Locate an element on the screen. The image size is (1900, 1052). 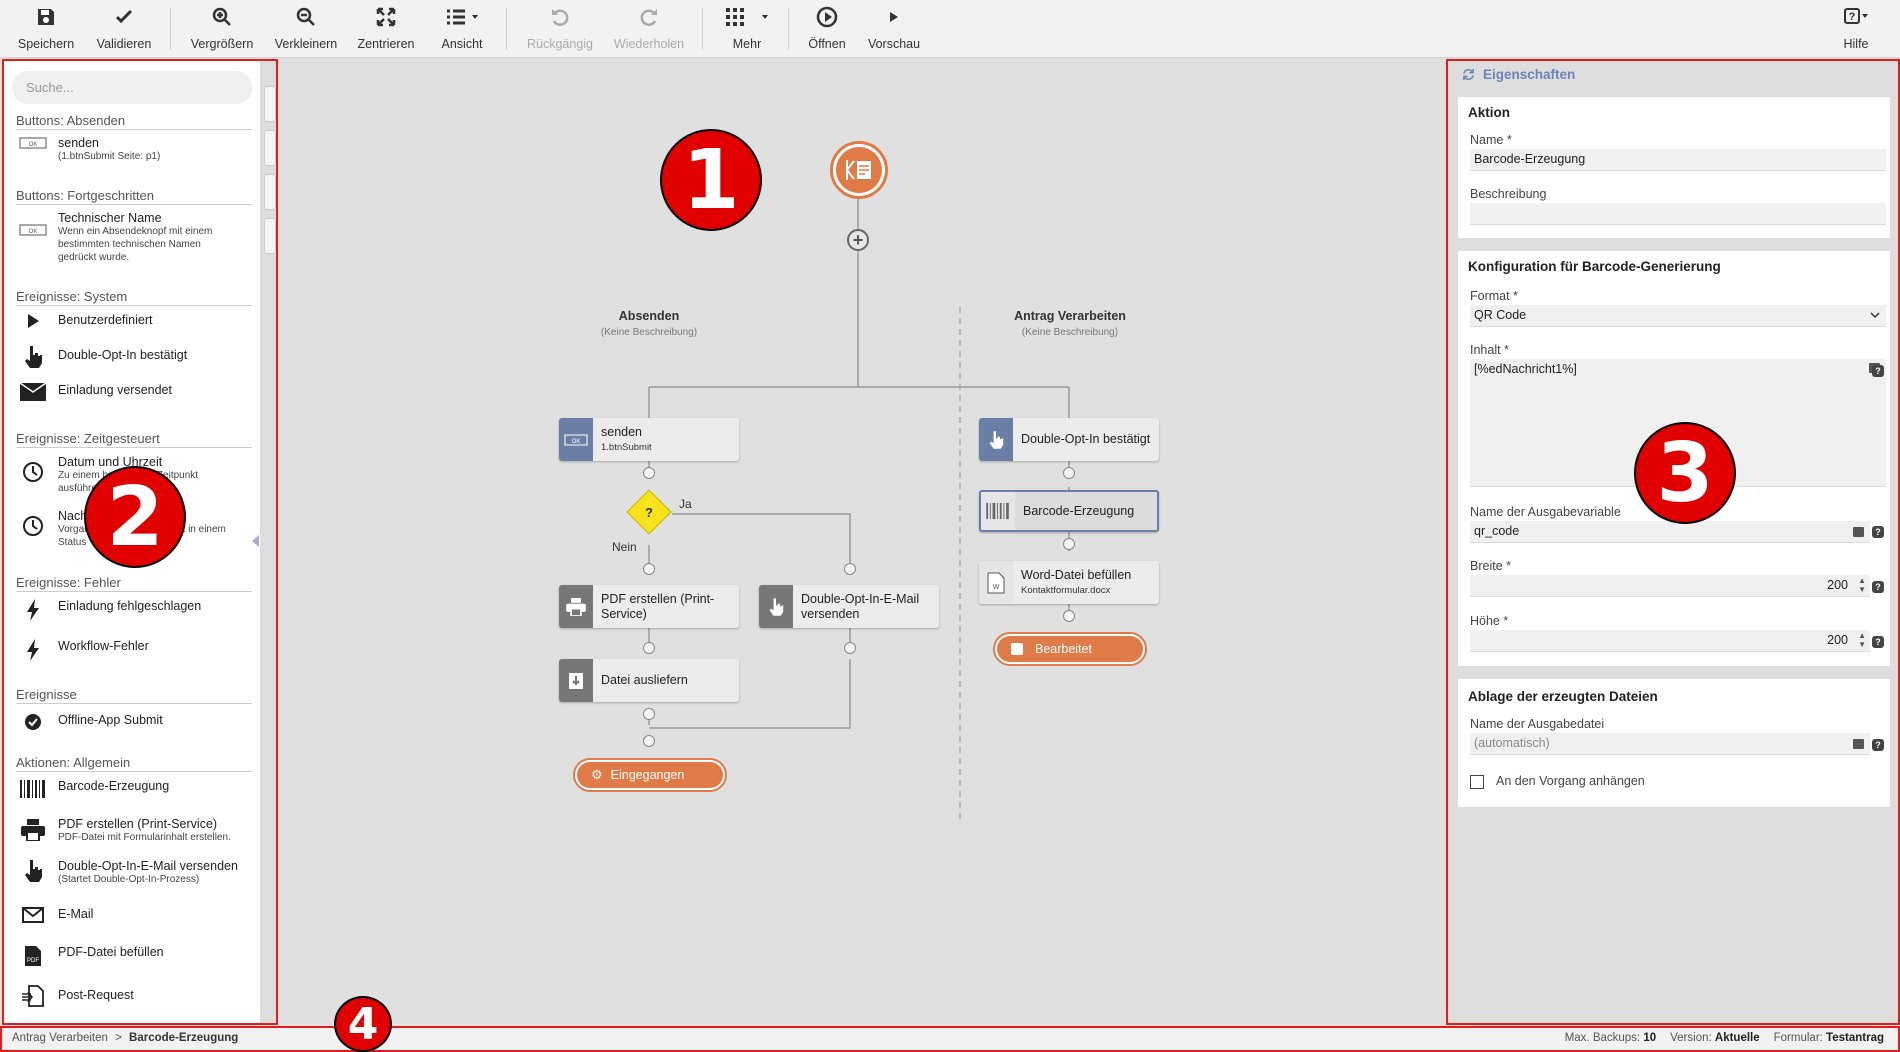
output-variable-field: qr_code is located at coordinates (1670, 532).